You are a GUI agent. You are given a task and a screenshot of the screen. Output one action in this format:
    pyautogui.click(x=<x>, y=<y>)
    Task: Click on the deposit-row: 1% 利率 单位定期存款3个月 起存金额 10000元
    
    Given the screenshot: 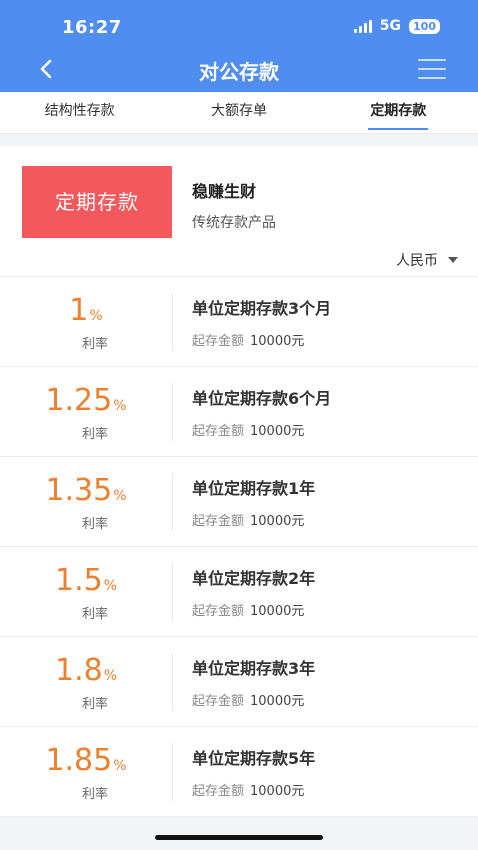 What is the action you would take?
    pyautogui.click(x=239, y=322)
    